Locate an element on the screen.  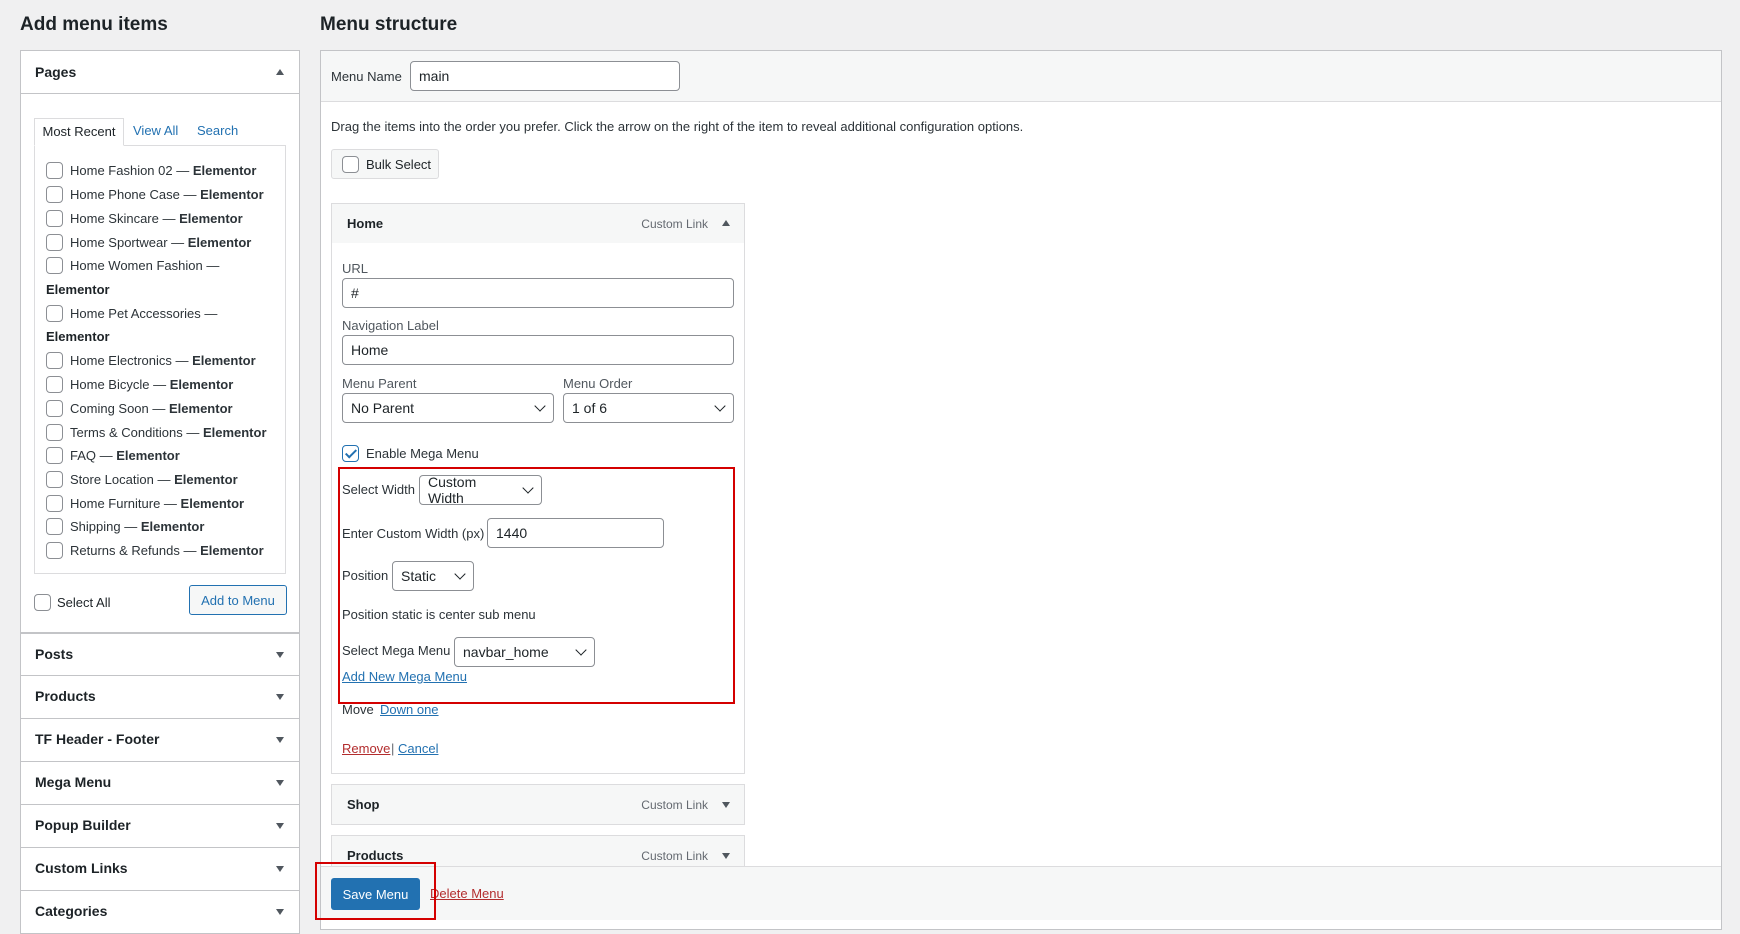
menu-structure-title: Menu structure is located at coordinates (389, 24).